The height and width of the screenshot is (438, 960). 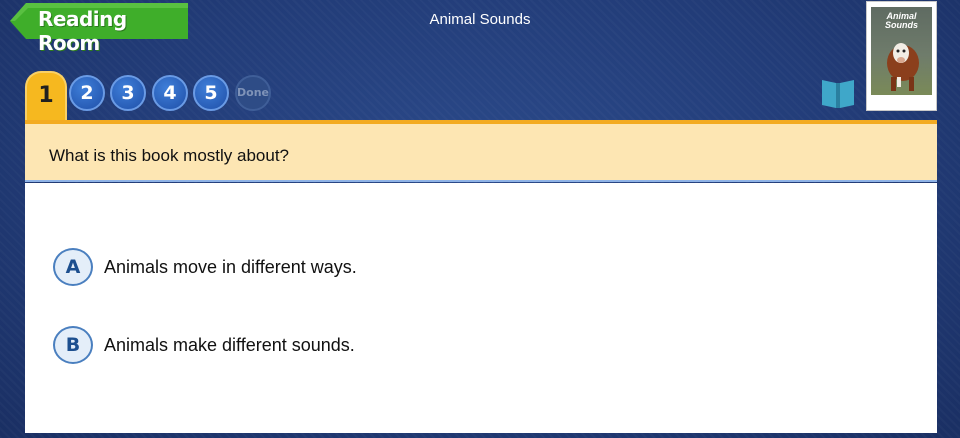 I want to click on question-bar: What is this book mostly about?, so click(x=481, y=151).